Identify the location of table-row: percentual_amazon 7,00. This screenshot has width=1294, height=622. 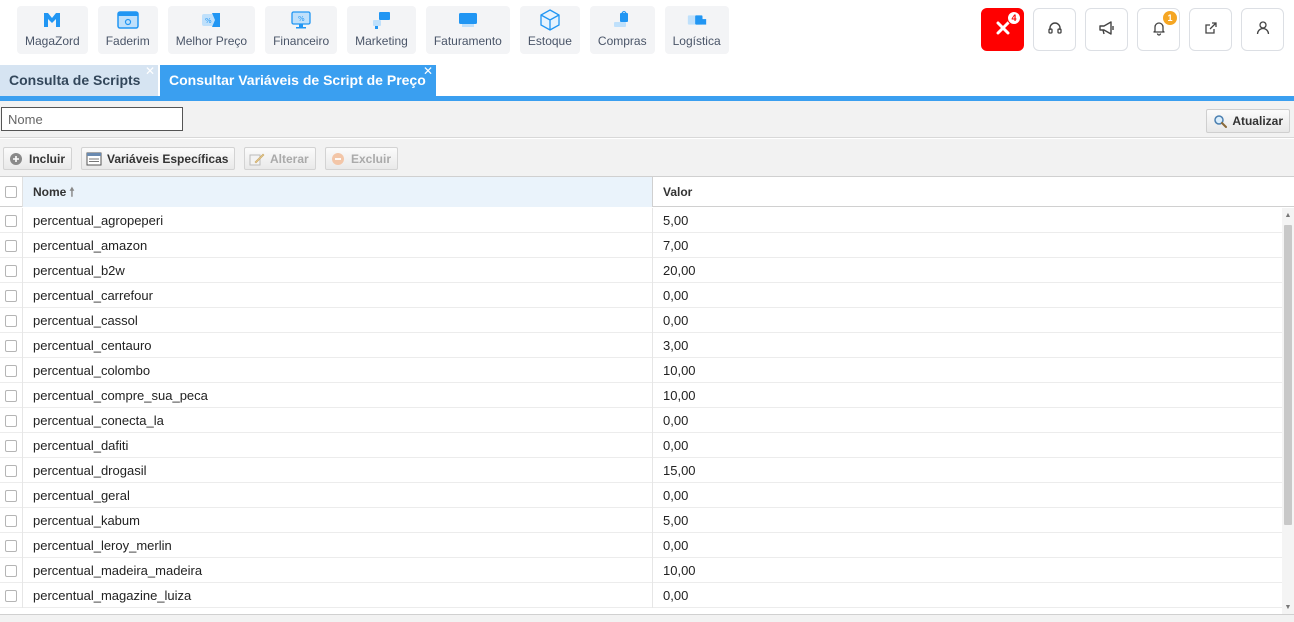
(641, 245).